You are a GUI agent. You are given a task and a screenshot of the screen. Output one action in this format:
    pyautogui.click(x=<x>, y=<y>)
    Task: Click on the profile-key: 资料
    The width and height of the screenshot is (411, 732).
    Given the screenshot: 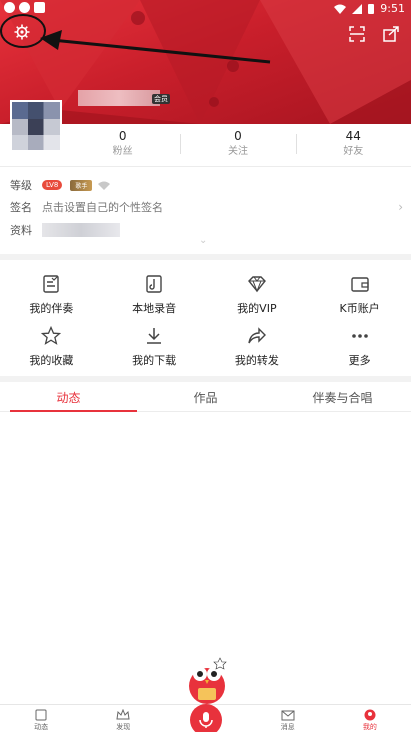 What is the action you would take?
    pyautogui.click(x=21, y=230)
    